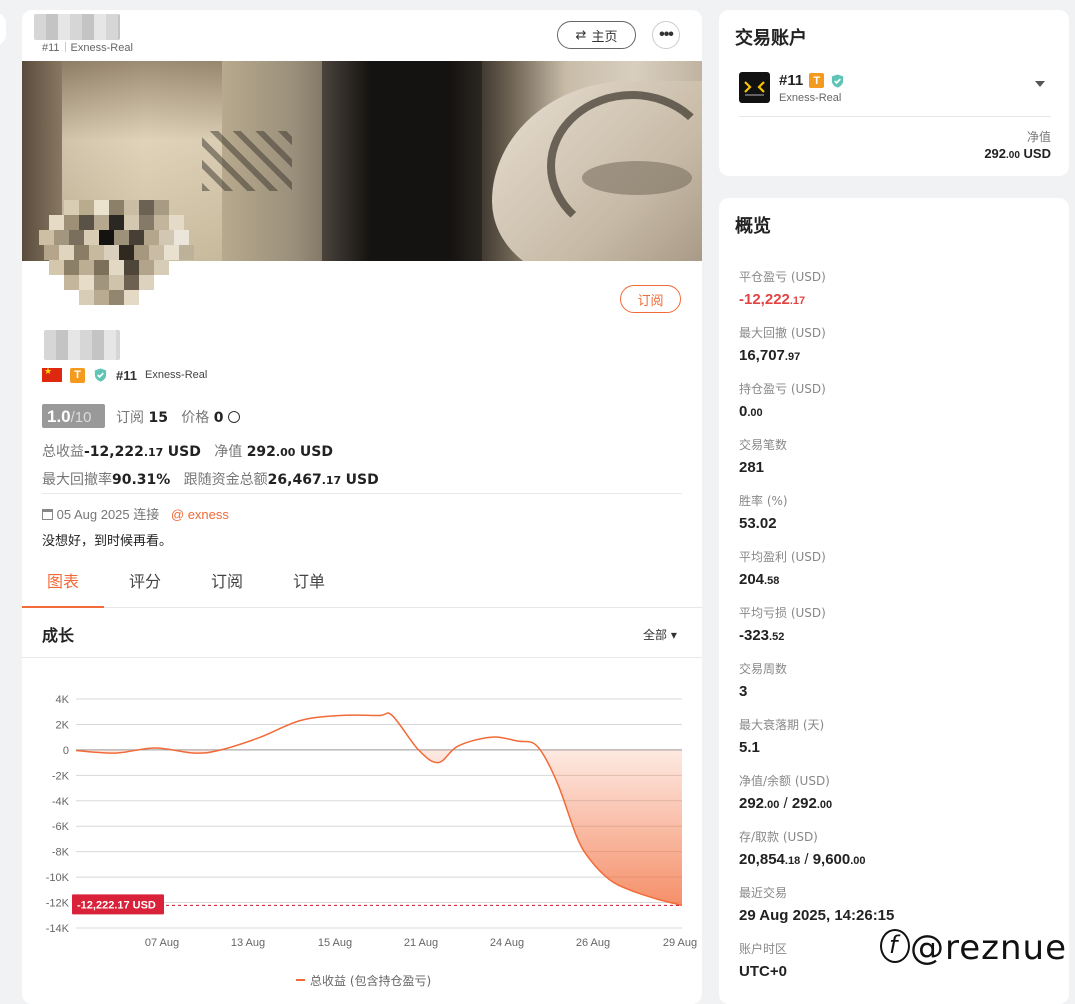 This screenshot has height=1004, width=1075. Describe the element at coordinates (581, 35) in the screenshot. I see `swap-icon: ⇄` at that location.